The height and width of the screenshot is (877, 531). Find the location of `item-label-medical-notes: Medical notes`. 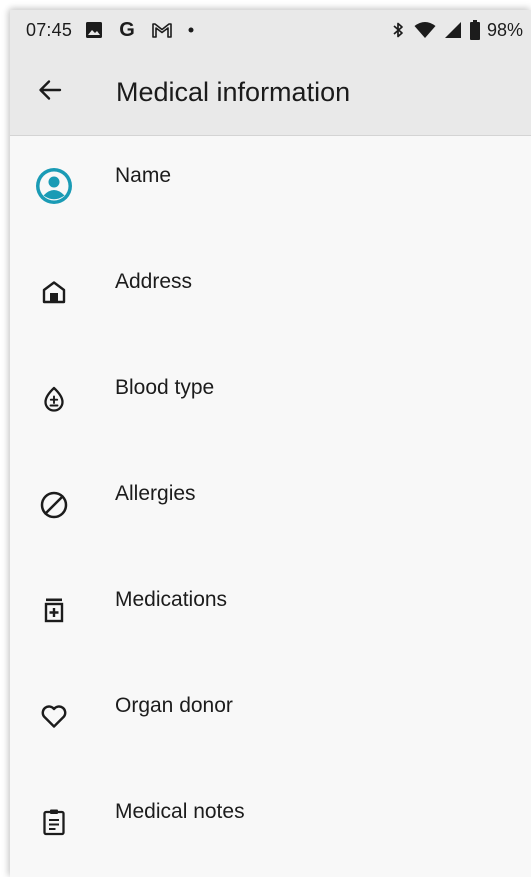

item-label-medical-notes: Medical notes is located at coordinates (180, 811).